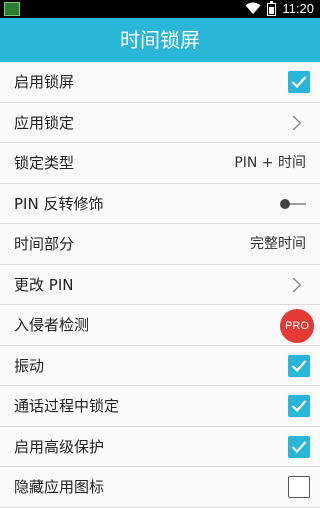 Image resolution: width=320 pixels, height=508 pixels. I want to click on setting-pin-reverse: PIN 反转修饰, so click(160, 203).